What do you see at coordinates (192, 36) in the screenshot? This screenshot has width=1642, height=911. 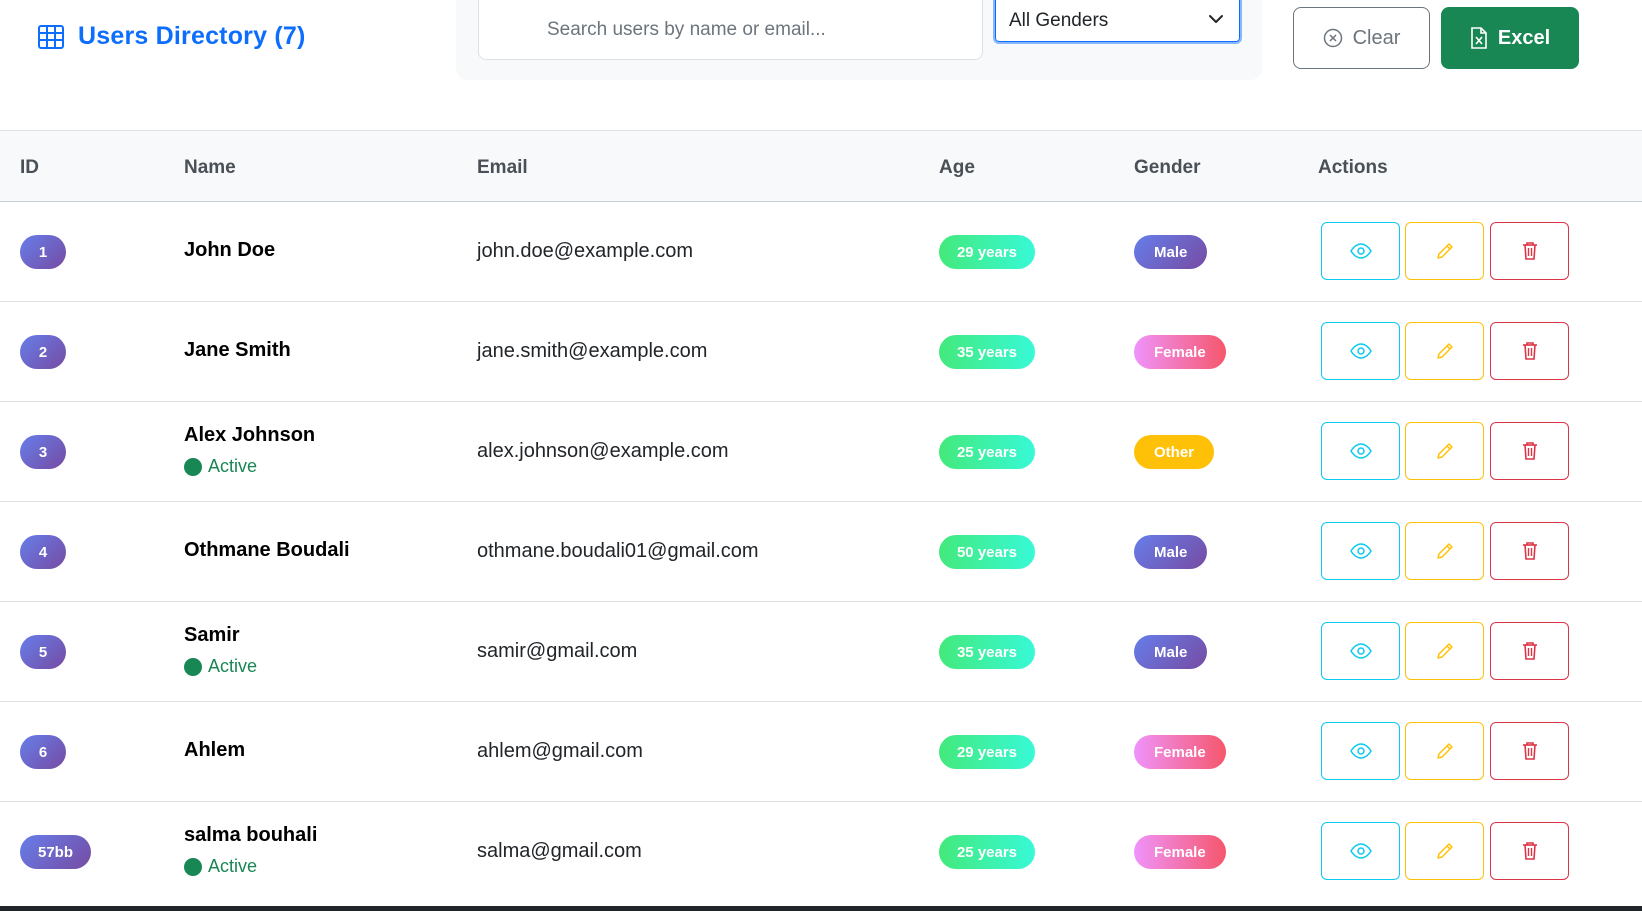 I see `page-title: Users Directory (7)` at bounding box center [192, 36].